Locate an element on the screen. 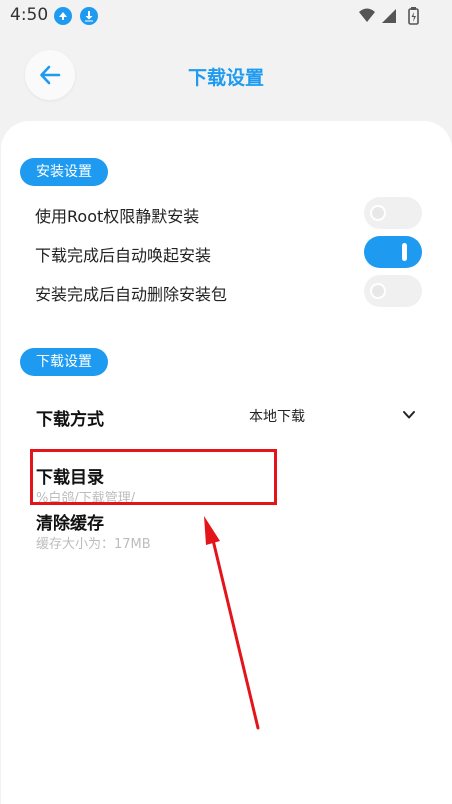 The image size is (452, 804). status-time: 4:50 is located at coordinates (29, 15).